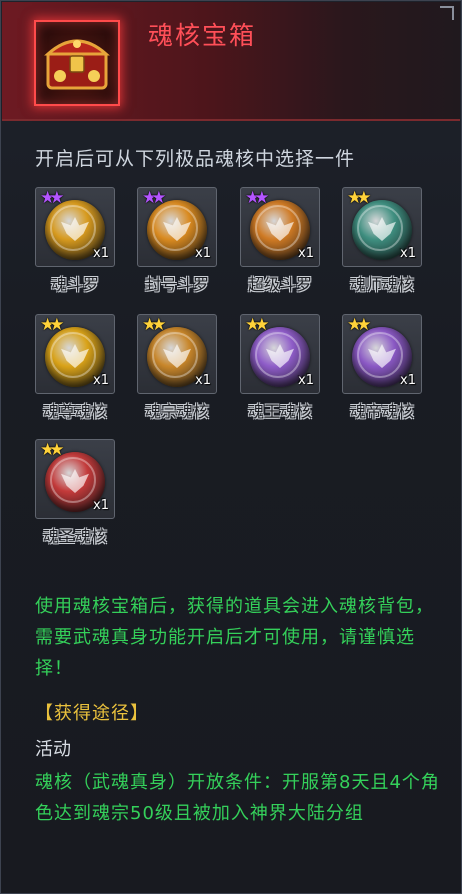  I want to click on soul-core-item: ★★ x1 魂师魂核, so click(383, 242).